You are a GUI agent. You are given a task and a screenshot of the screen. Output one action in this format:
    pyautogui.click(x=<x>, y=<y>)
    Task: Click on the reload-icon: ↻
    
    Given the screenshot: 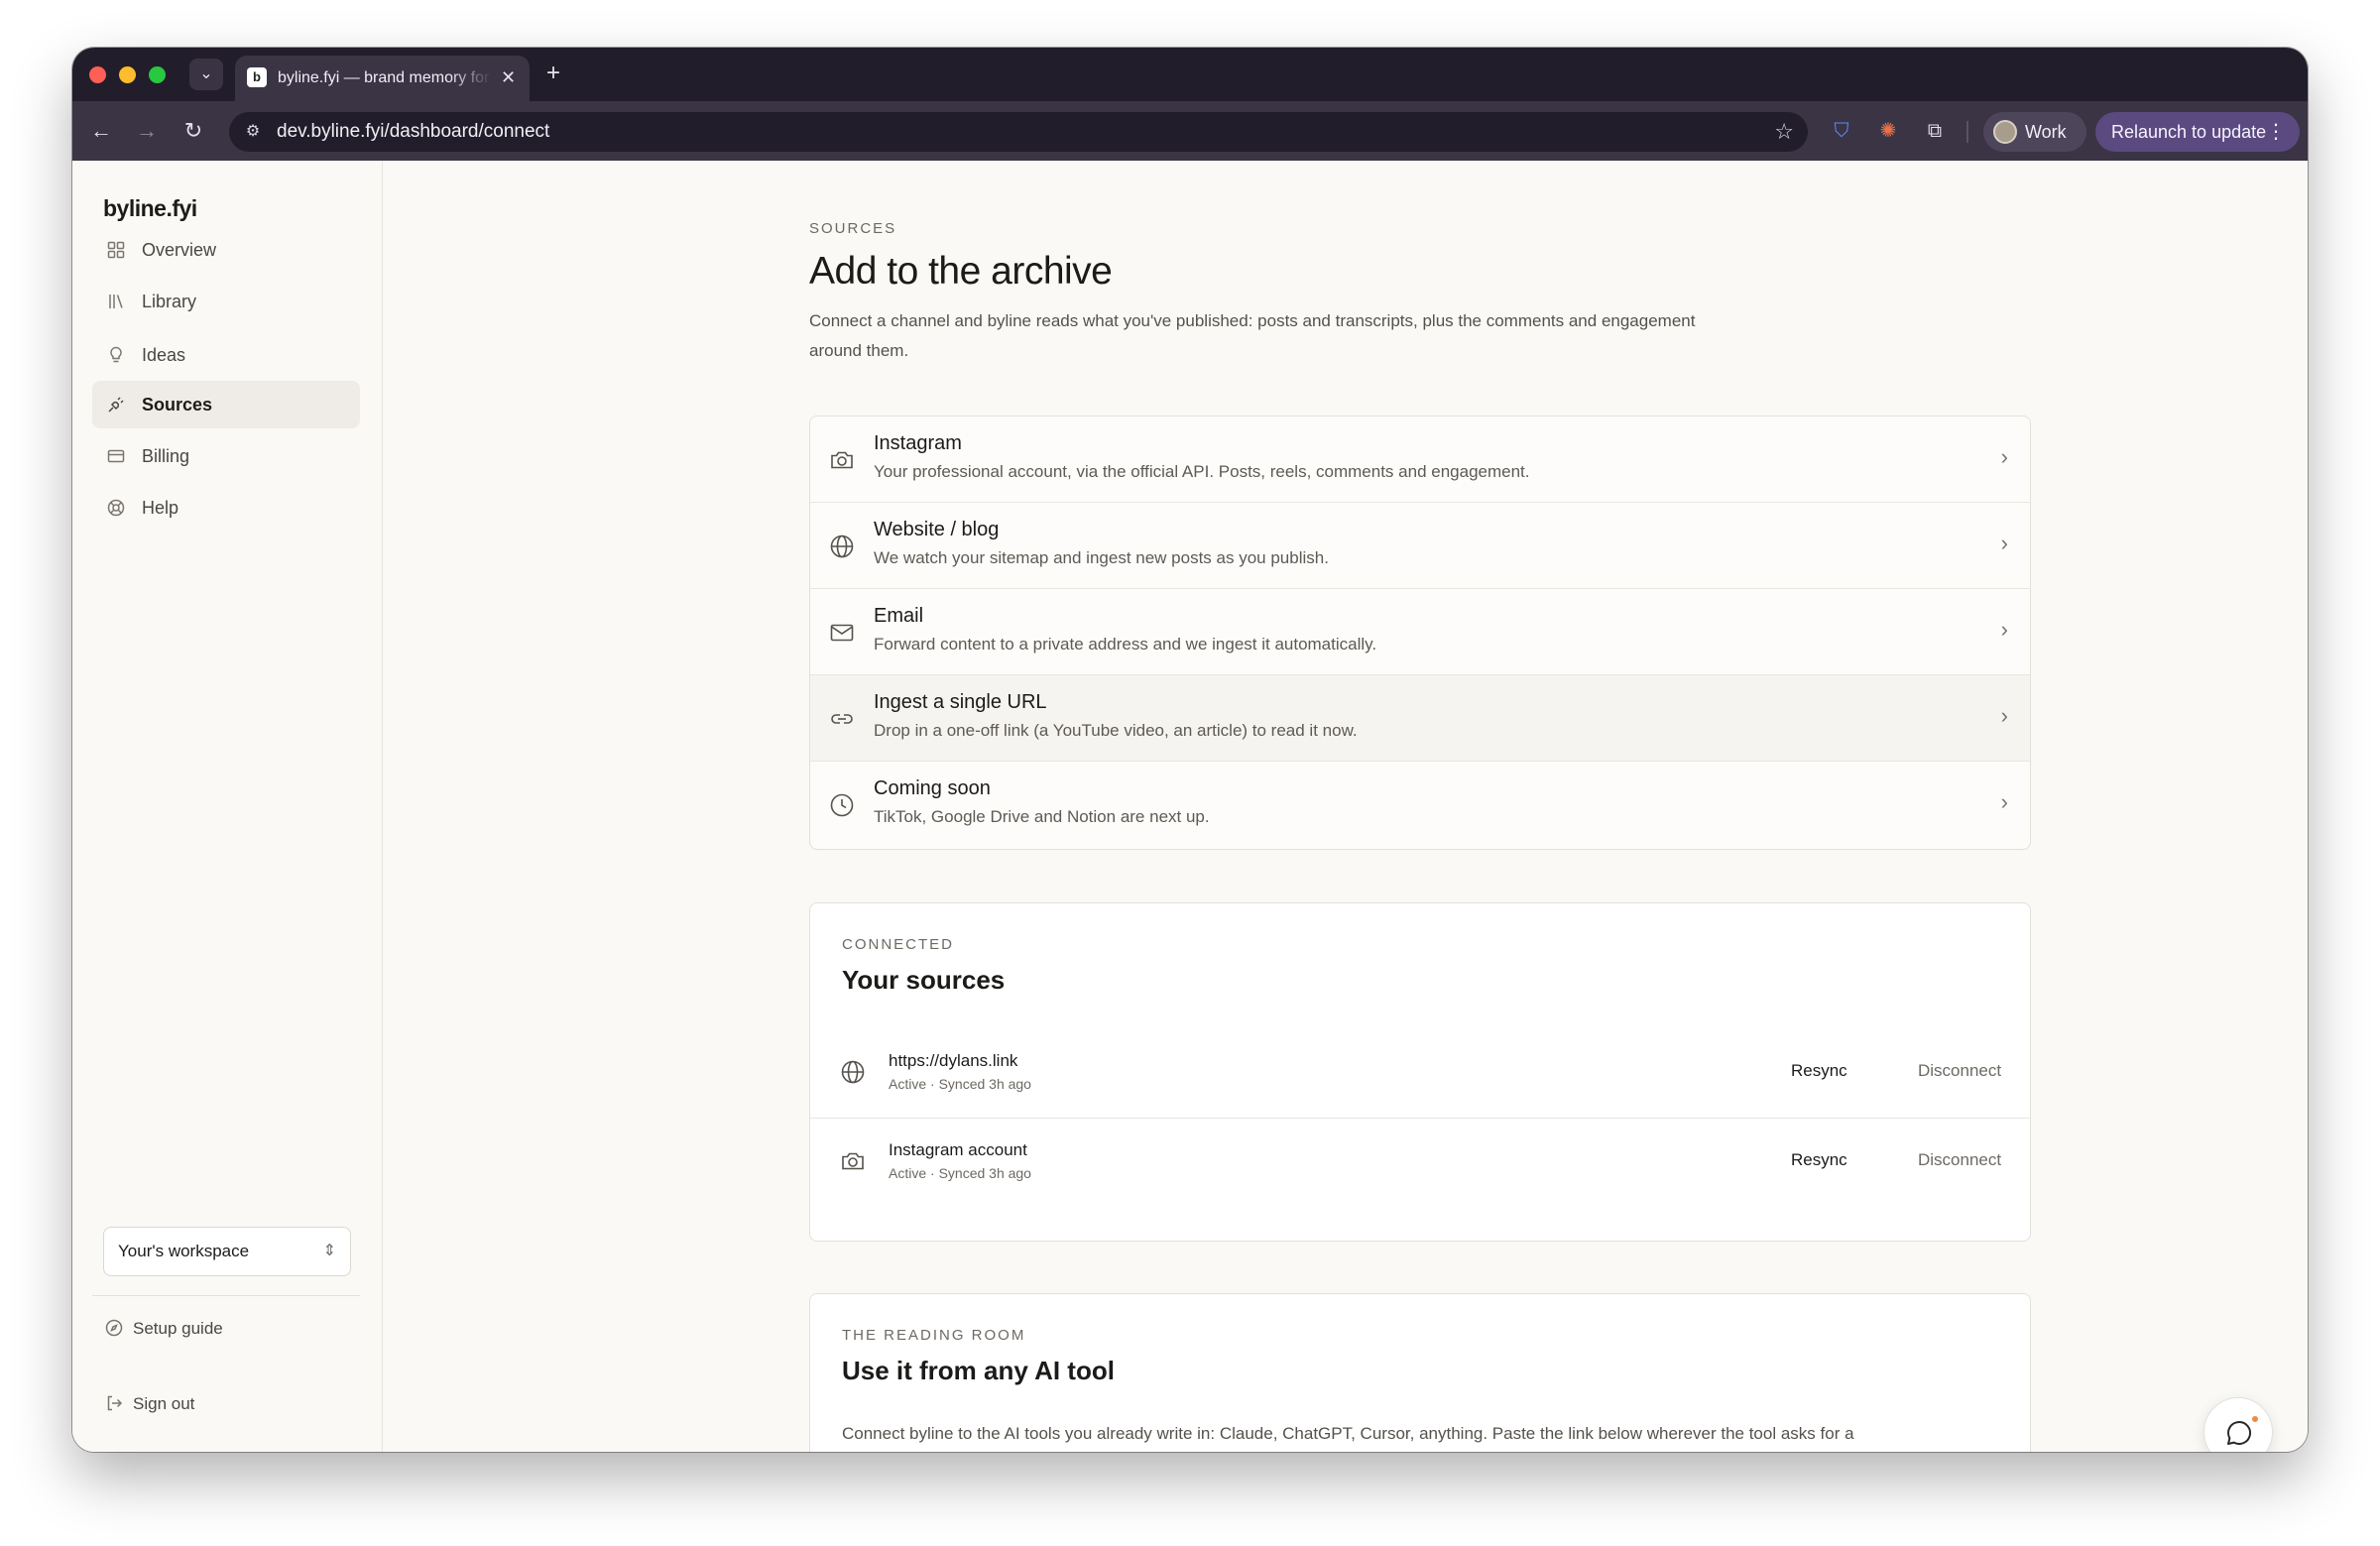 What is the action you would take?
    pyautogui.click(x=193, y=131)
    